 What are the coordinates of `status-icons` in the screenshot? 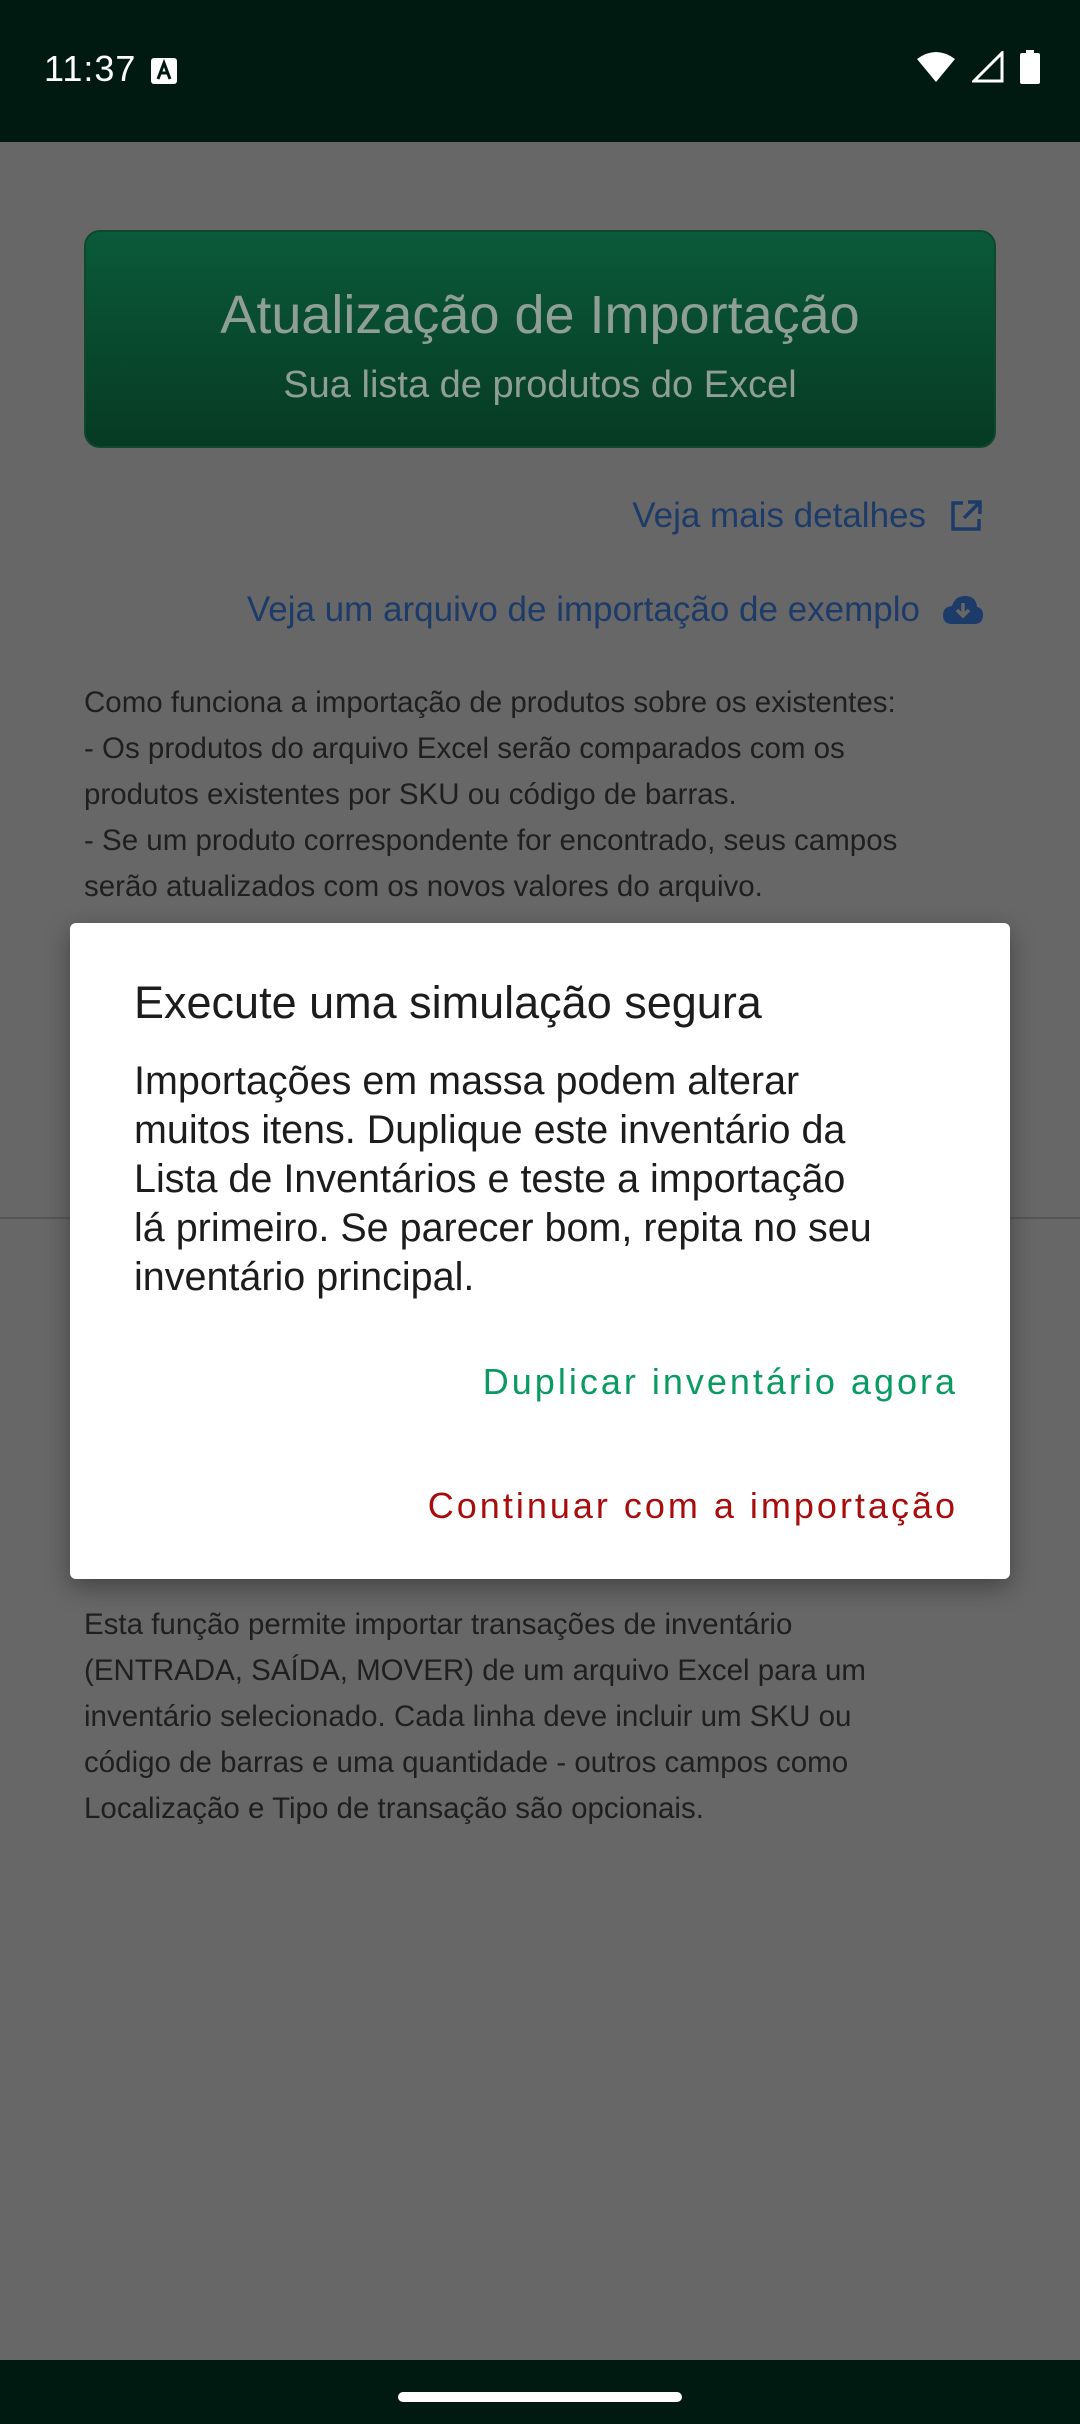 It's located at (978, 67).